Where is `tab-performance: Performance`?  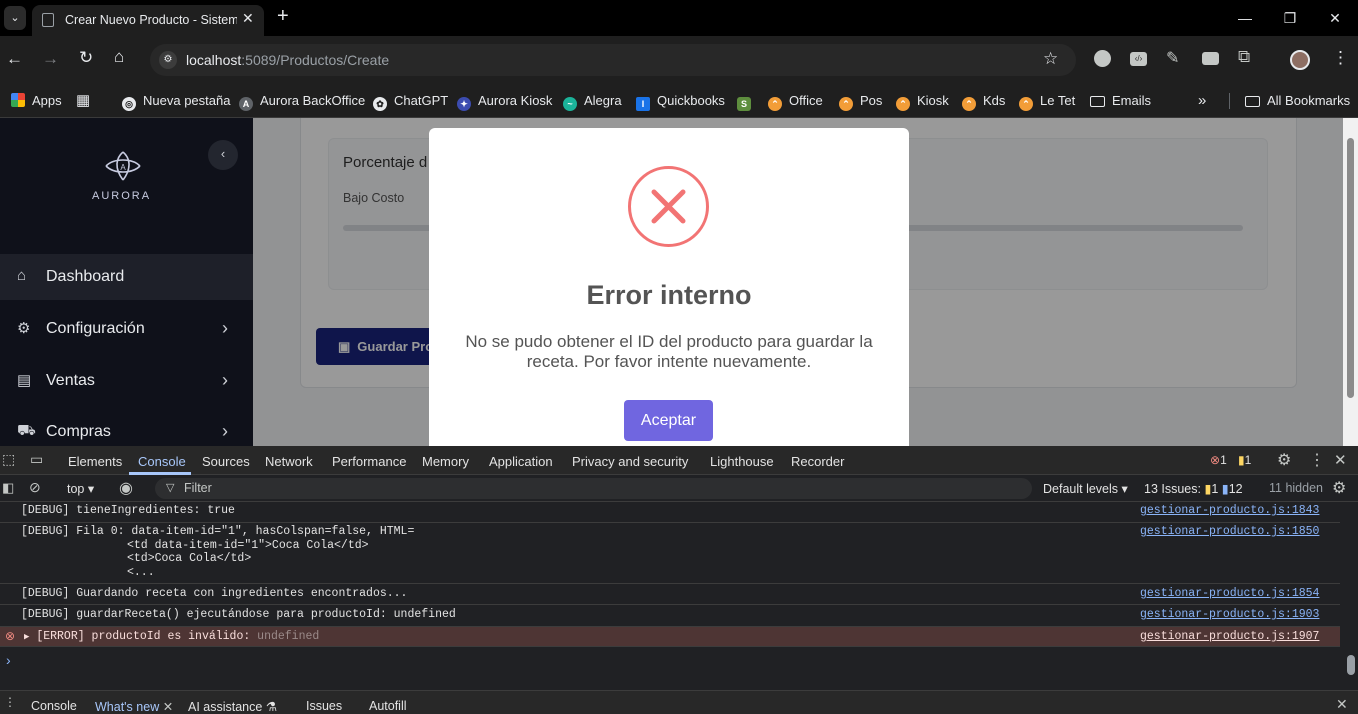
tab-performance: Performance is located at coordinates (369, 461).